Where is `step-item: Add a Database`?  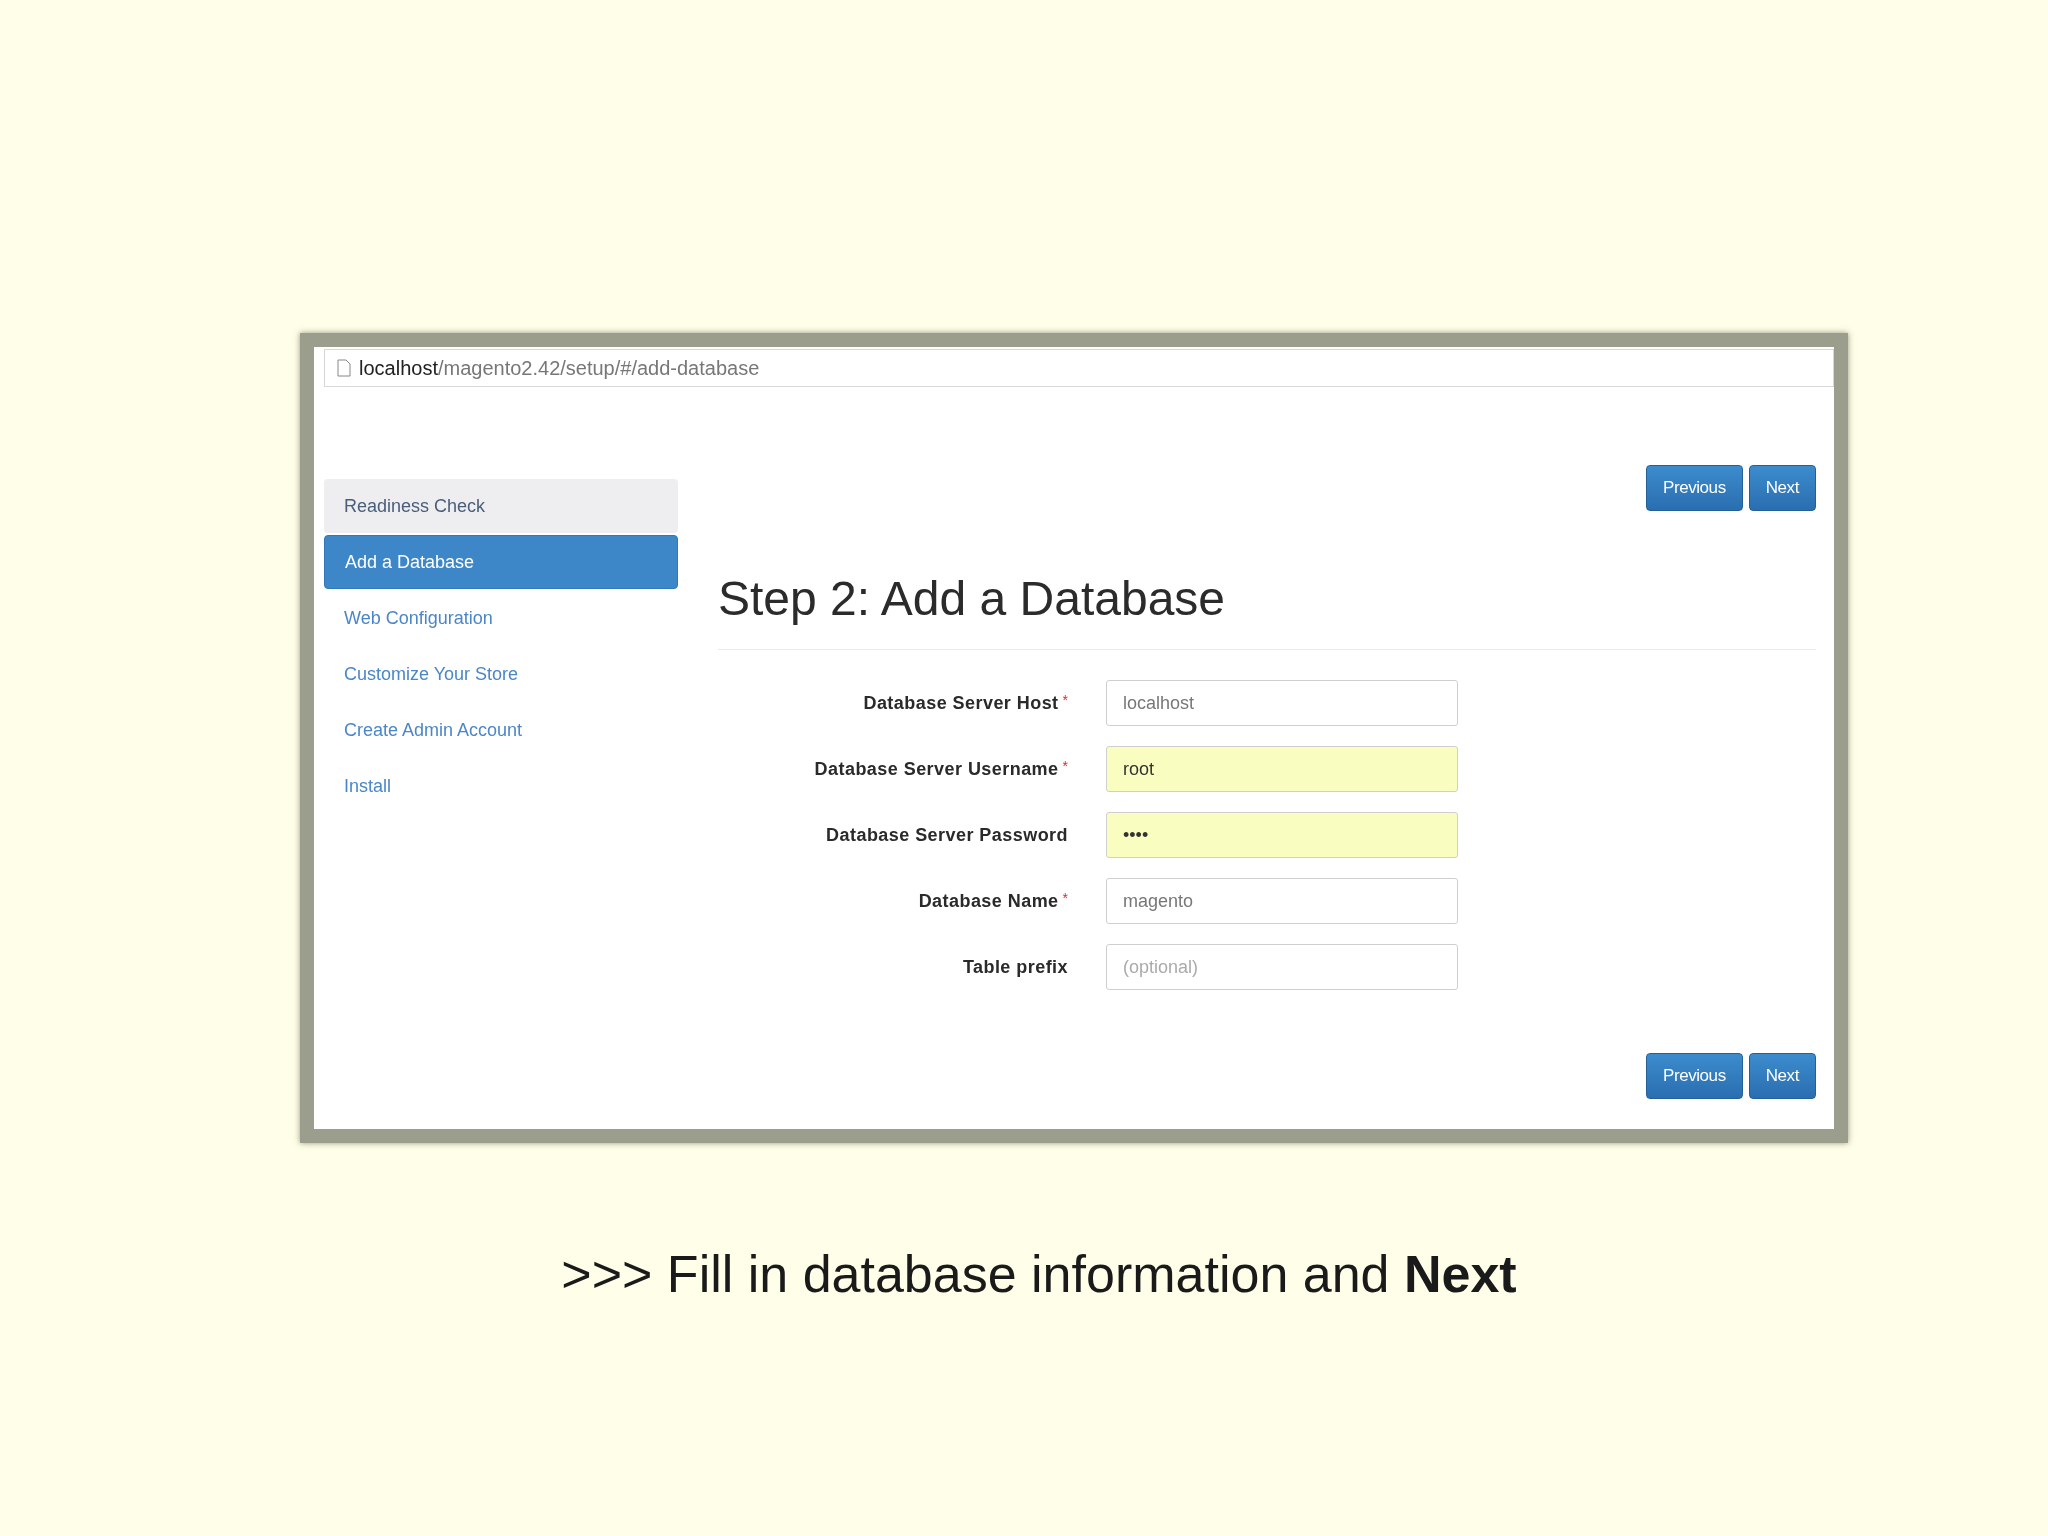
step-item: Add a Database is located at coordinates (501, 562).